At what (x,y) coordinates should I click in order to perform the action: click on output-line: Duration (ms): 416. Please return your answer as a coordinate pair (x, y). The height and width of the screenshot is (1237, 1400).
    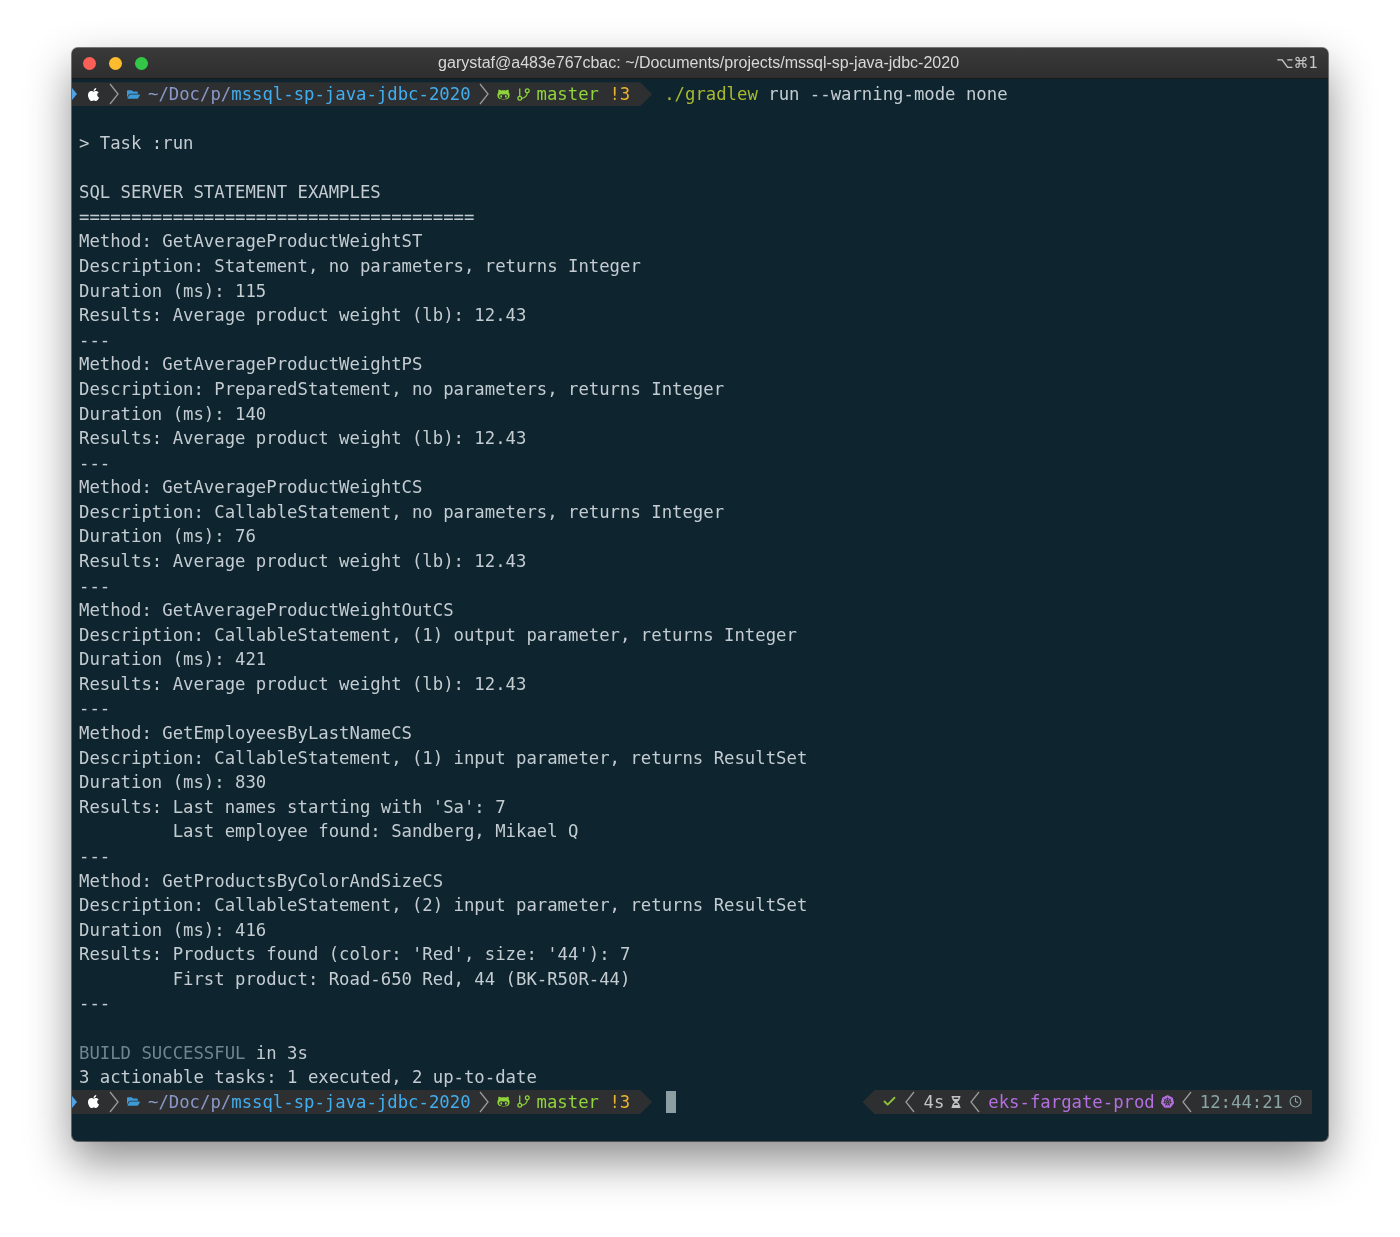
    Looking at the image, I should click on (173, 930).